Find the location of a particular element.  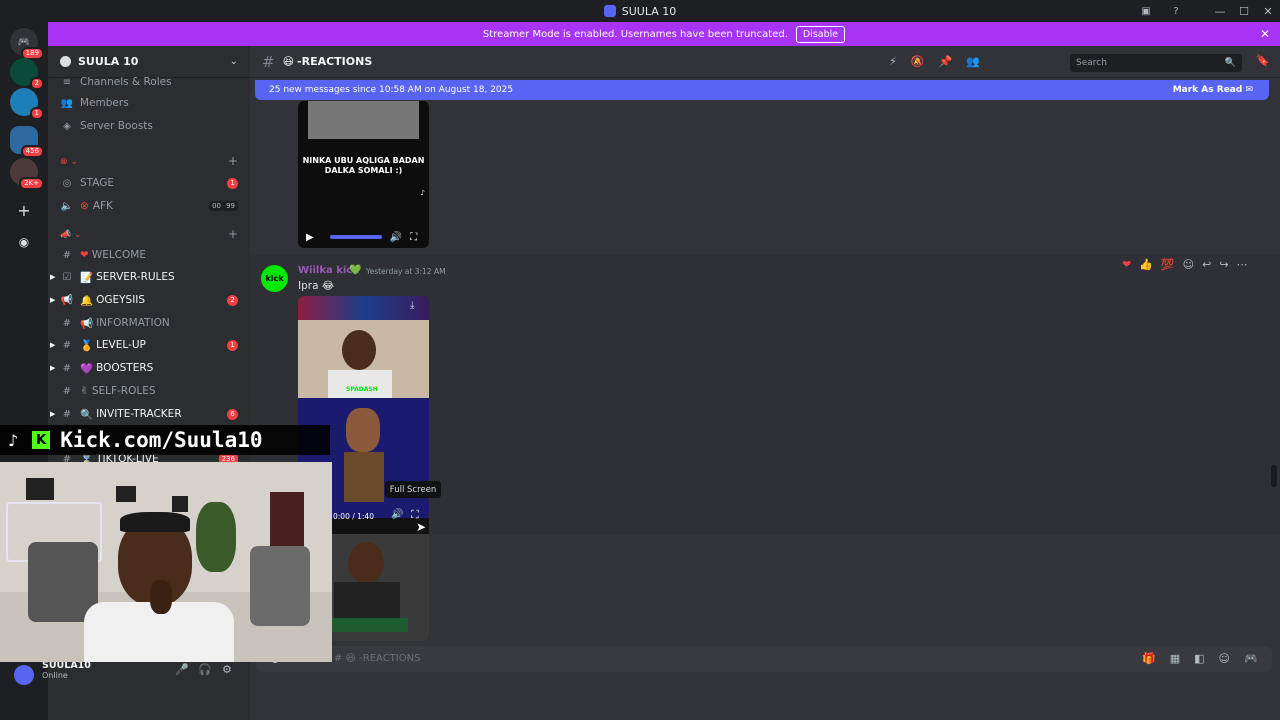

title-bar: SUULA 10 ▣ ? — ☐ ✕ is located at coordinates (640, 11).